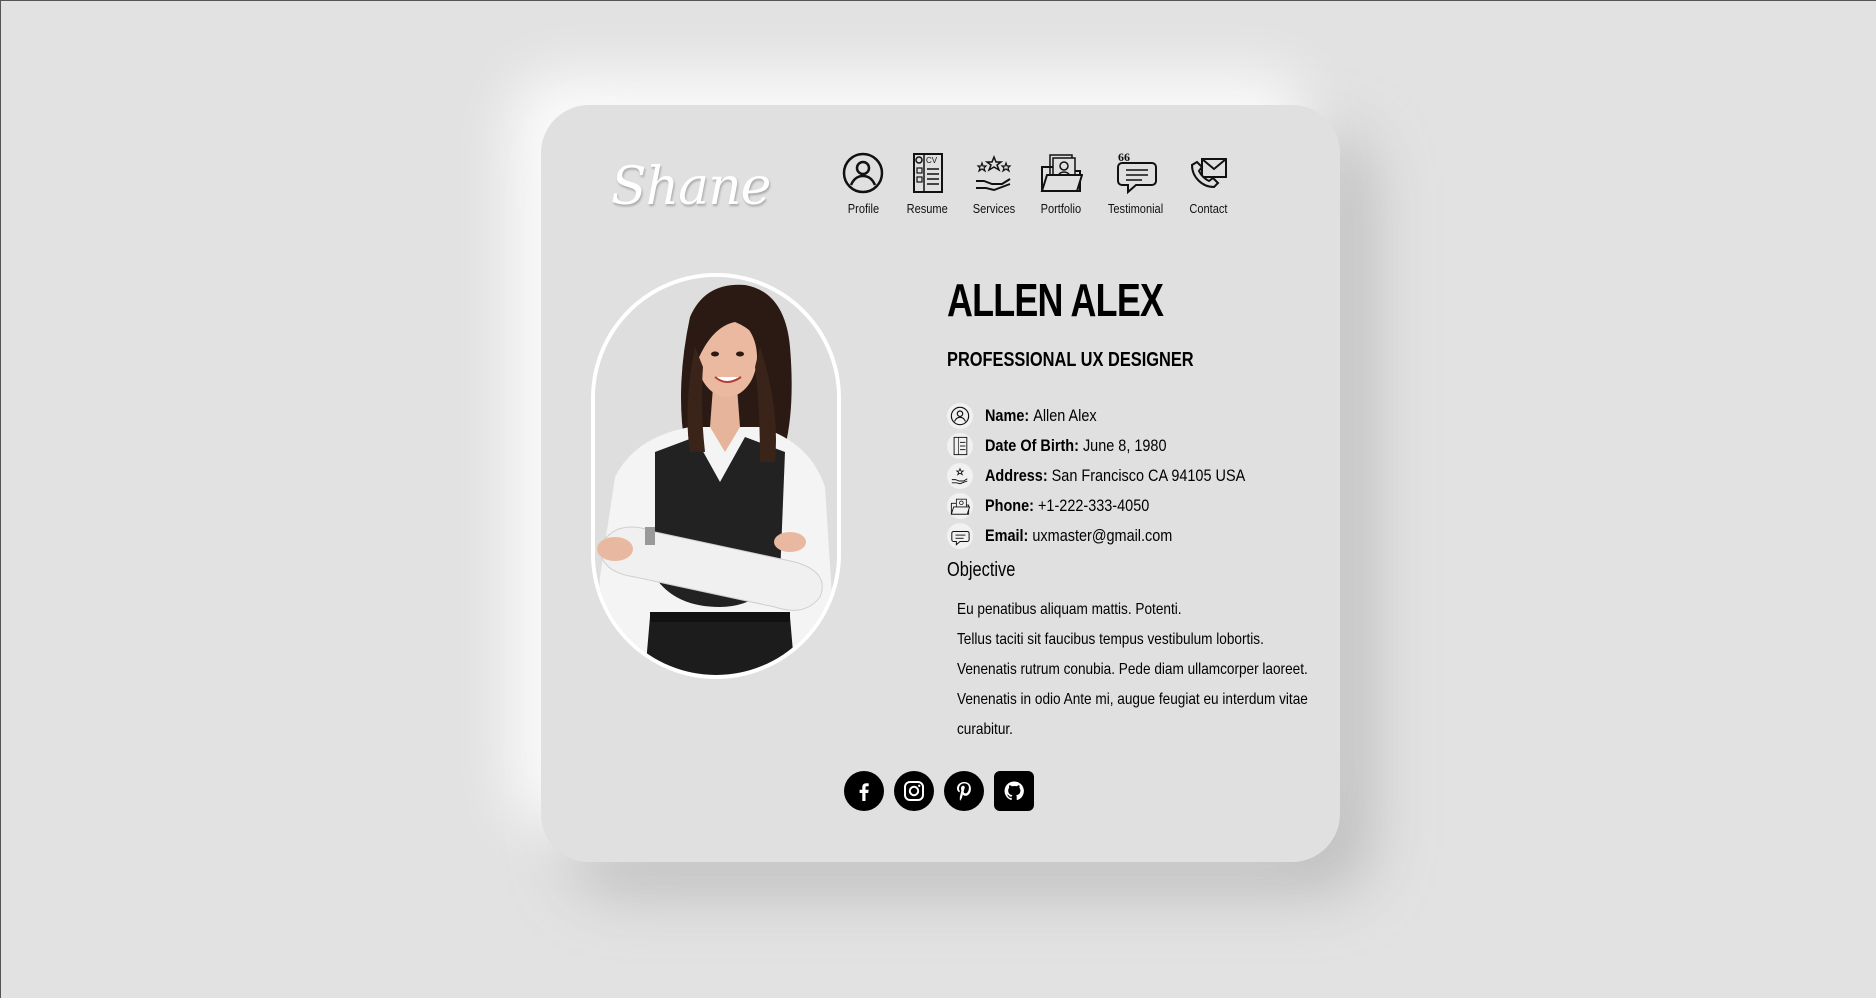 This screenshot has width=1876, height=998. Describe the element at coordinates (1007, 415) in the screenshot. I see `info-label: Name:` at that location.